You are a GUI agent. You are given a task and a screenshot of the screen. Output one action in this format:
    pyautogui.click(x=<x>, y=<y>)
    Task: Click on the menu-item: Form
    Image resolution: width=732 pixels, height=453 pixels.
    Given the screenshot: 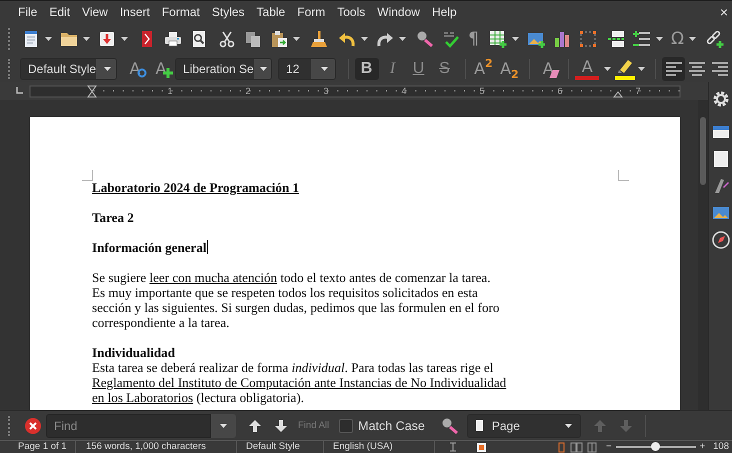 What is the action you would take?
    pyautogui.click(x=311, y=11)
    